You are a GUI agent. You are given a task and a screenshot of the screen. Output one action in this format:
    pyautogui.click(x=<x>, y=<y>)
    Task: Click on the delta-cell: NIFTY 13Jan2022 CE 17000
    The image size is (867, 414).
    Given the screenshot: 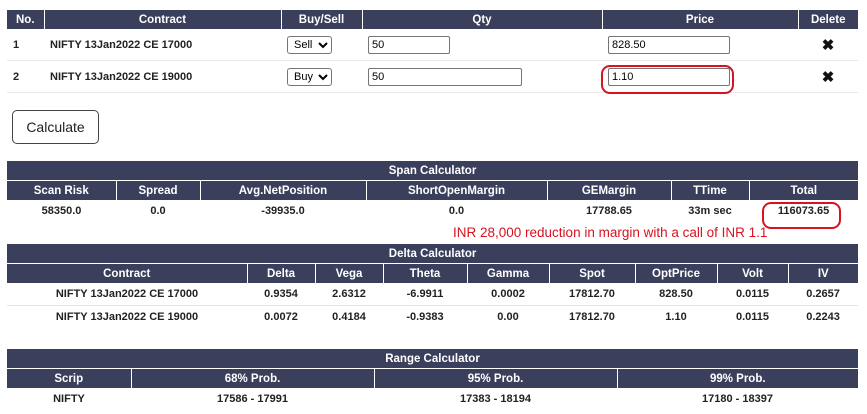 What is the action you would take?
    pyautogui.click(x=127, y=294)
    